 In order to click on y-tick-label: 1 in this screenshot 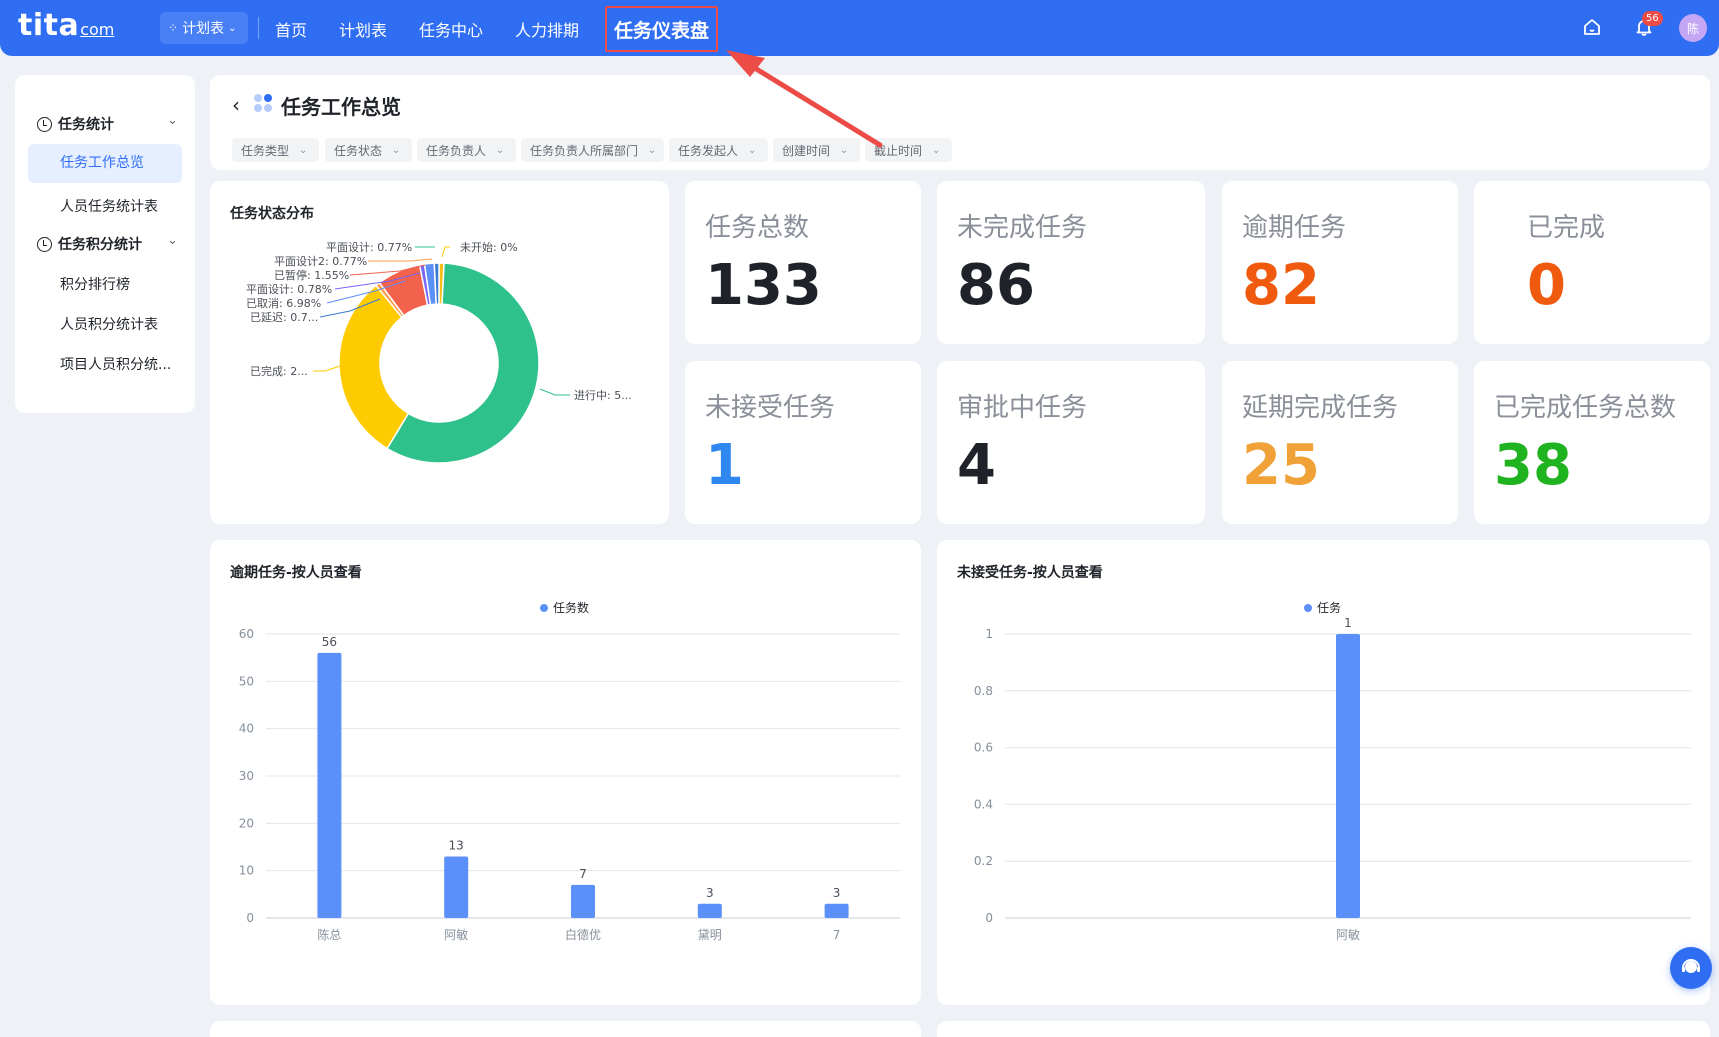, I will do `click(989, 634)`.